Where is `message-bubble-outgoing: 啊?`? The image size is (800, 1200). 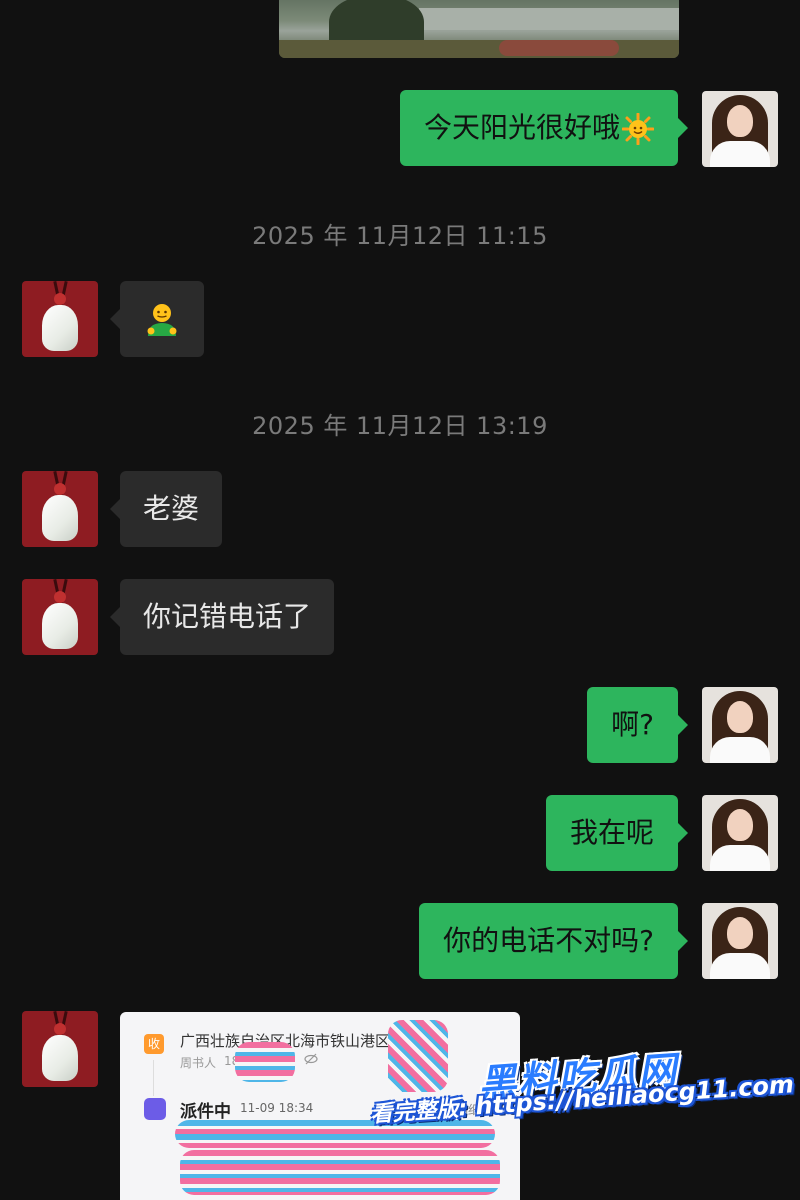
message-bubble-outgoing: 啊? is located at coordinates (637, 725).